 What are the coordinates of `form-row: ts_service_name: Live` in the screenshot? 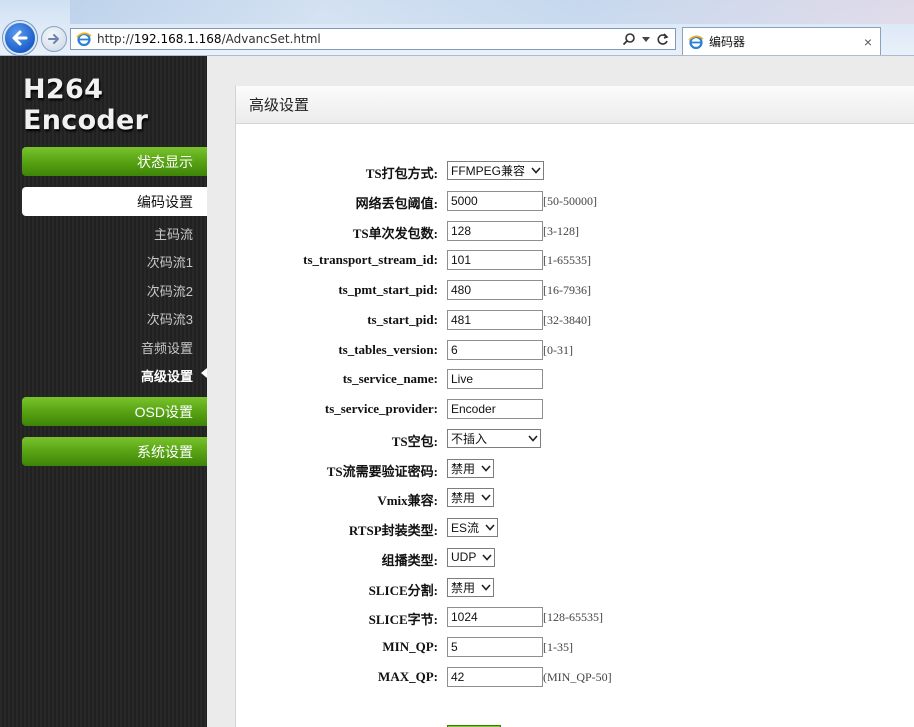 It's located at (575, 379).